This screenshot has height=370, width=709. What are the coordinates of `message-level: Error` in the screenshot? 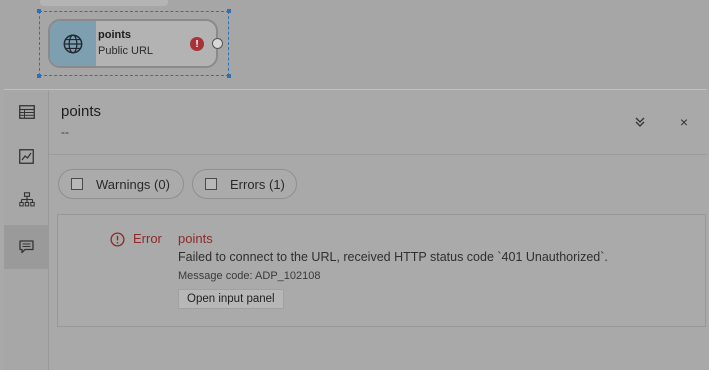 It's located at (147, 238).